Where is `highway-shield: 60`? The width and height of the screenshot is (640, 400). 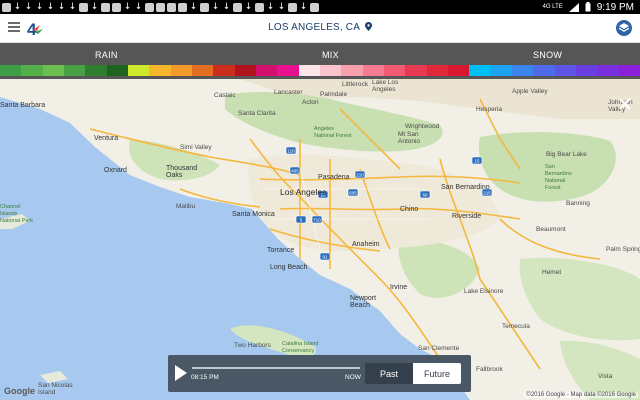 highway-shield: 60 is located at coordinates (425, 194).